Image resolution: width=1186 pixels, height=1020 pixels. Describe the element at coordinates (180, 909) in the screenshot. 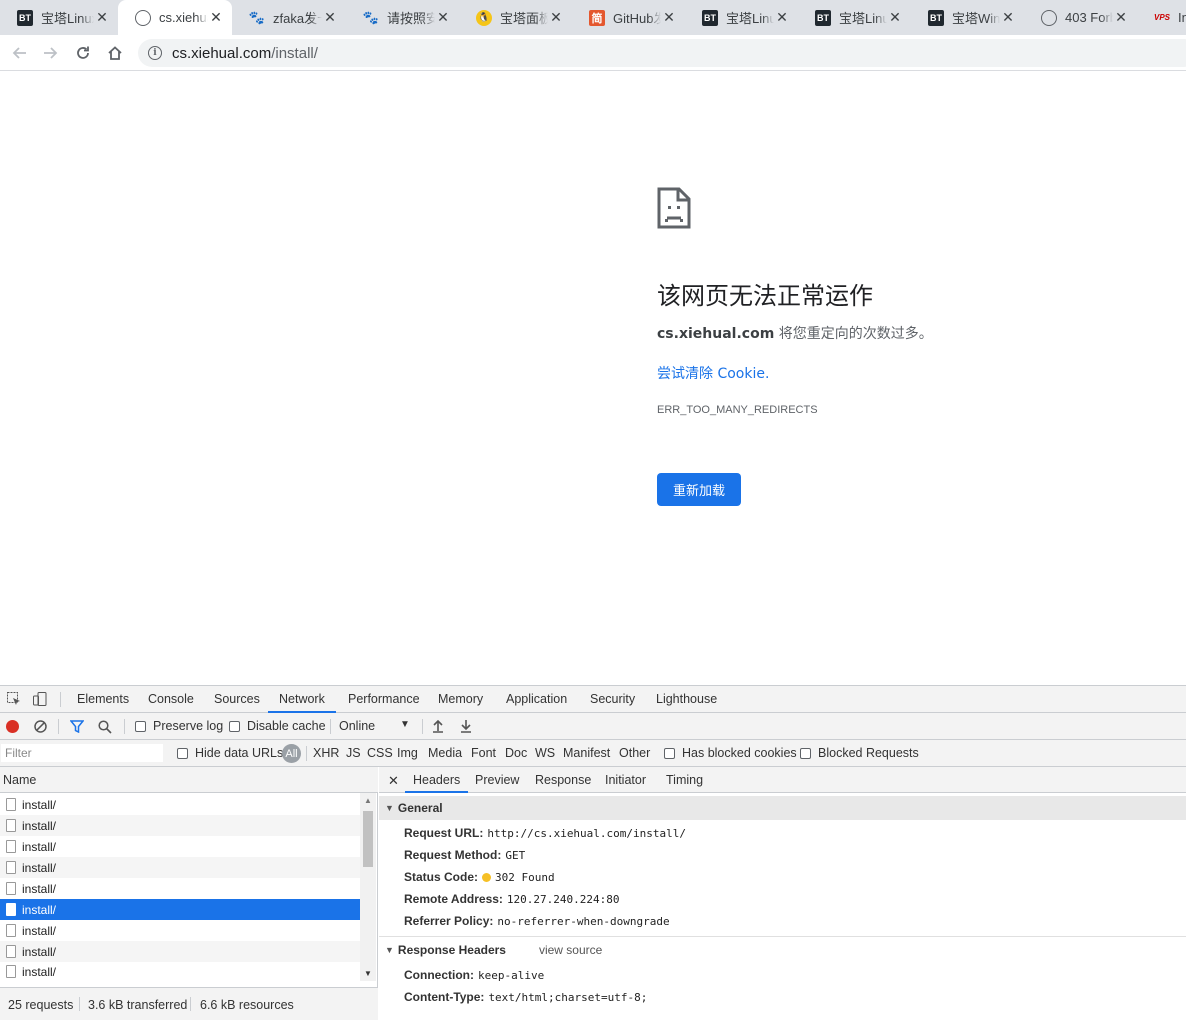

I see `request-row-selected: install/` at that location.